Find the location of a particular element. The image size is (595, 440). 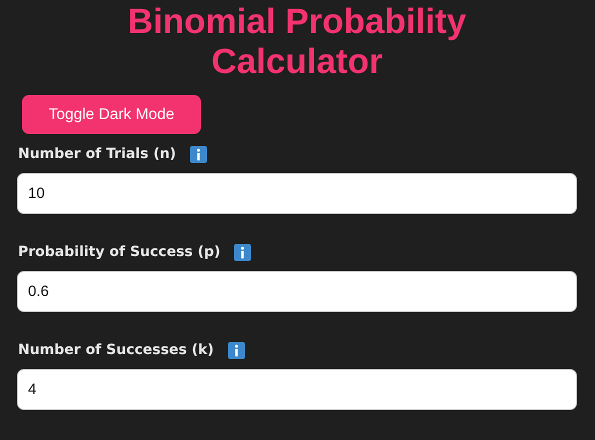

field-label: Number of Trials (n) is located at coordinates (97, 154).